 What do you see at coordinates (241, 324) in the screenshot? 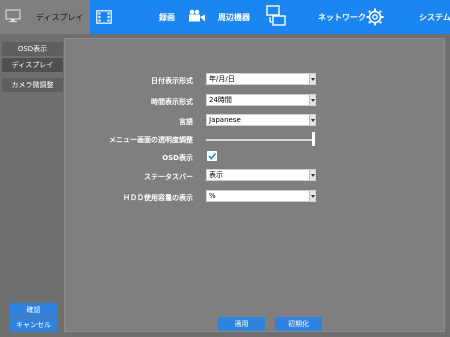
I see `apply-button: 適用` at bounding box center [241, 324].